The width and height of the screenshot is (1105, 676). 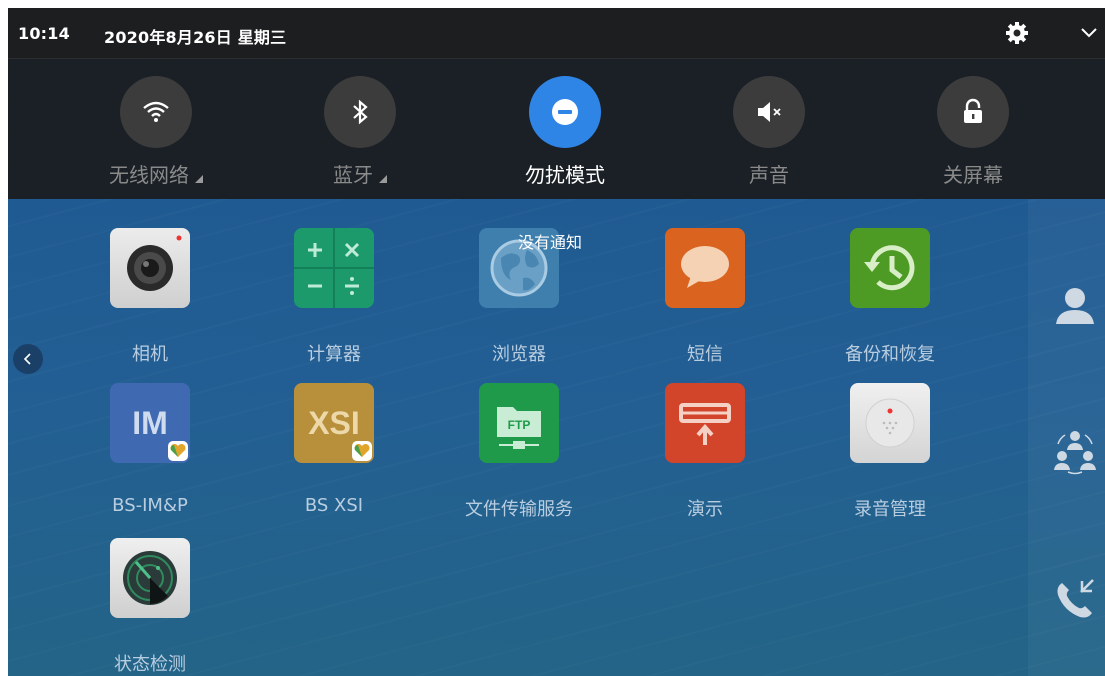 I want to click on app-camera: 相机, so click(x=150, y=303).